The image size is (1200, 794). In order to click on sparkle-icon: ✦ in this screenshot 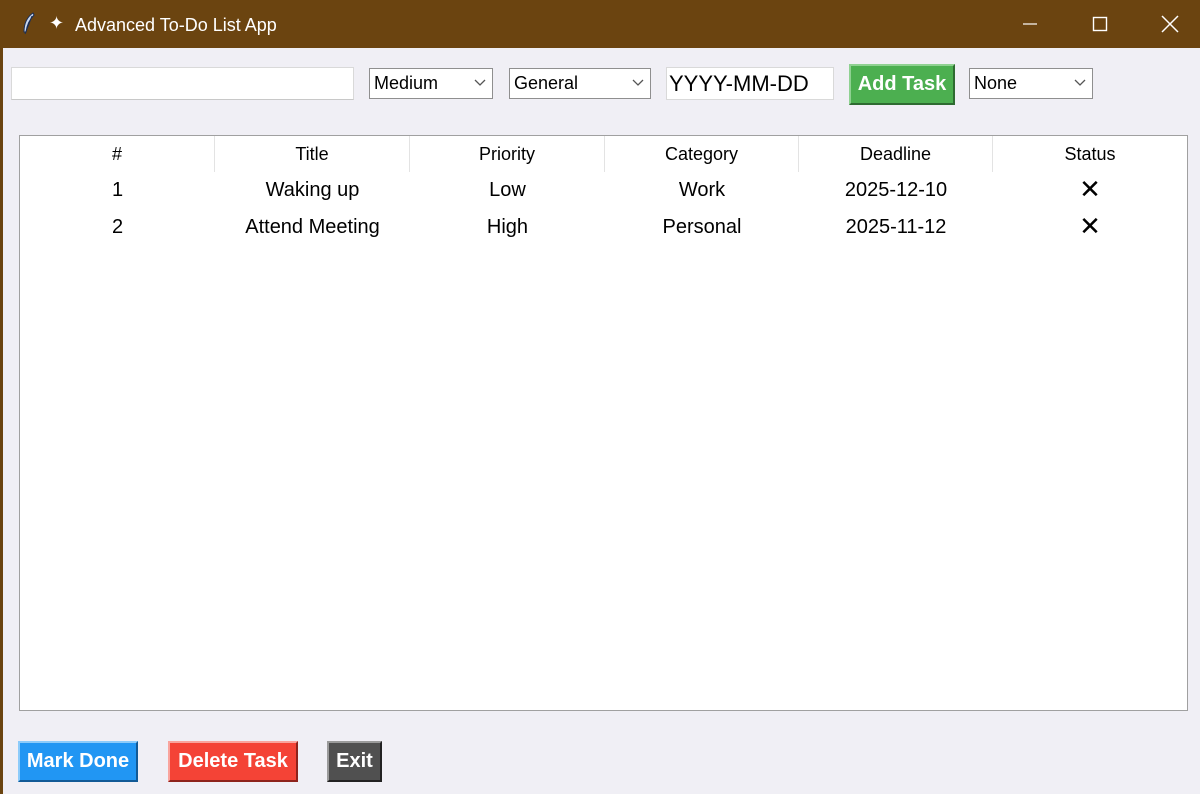, I will do `click(57, 23)`.